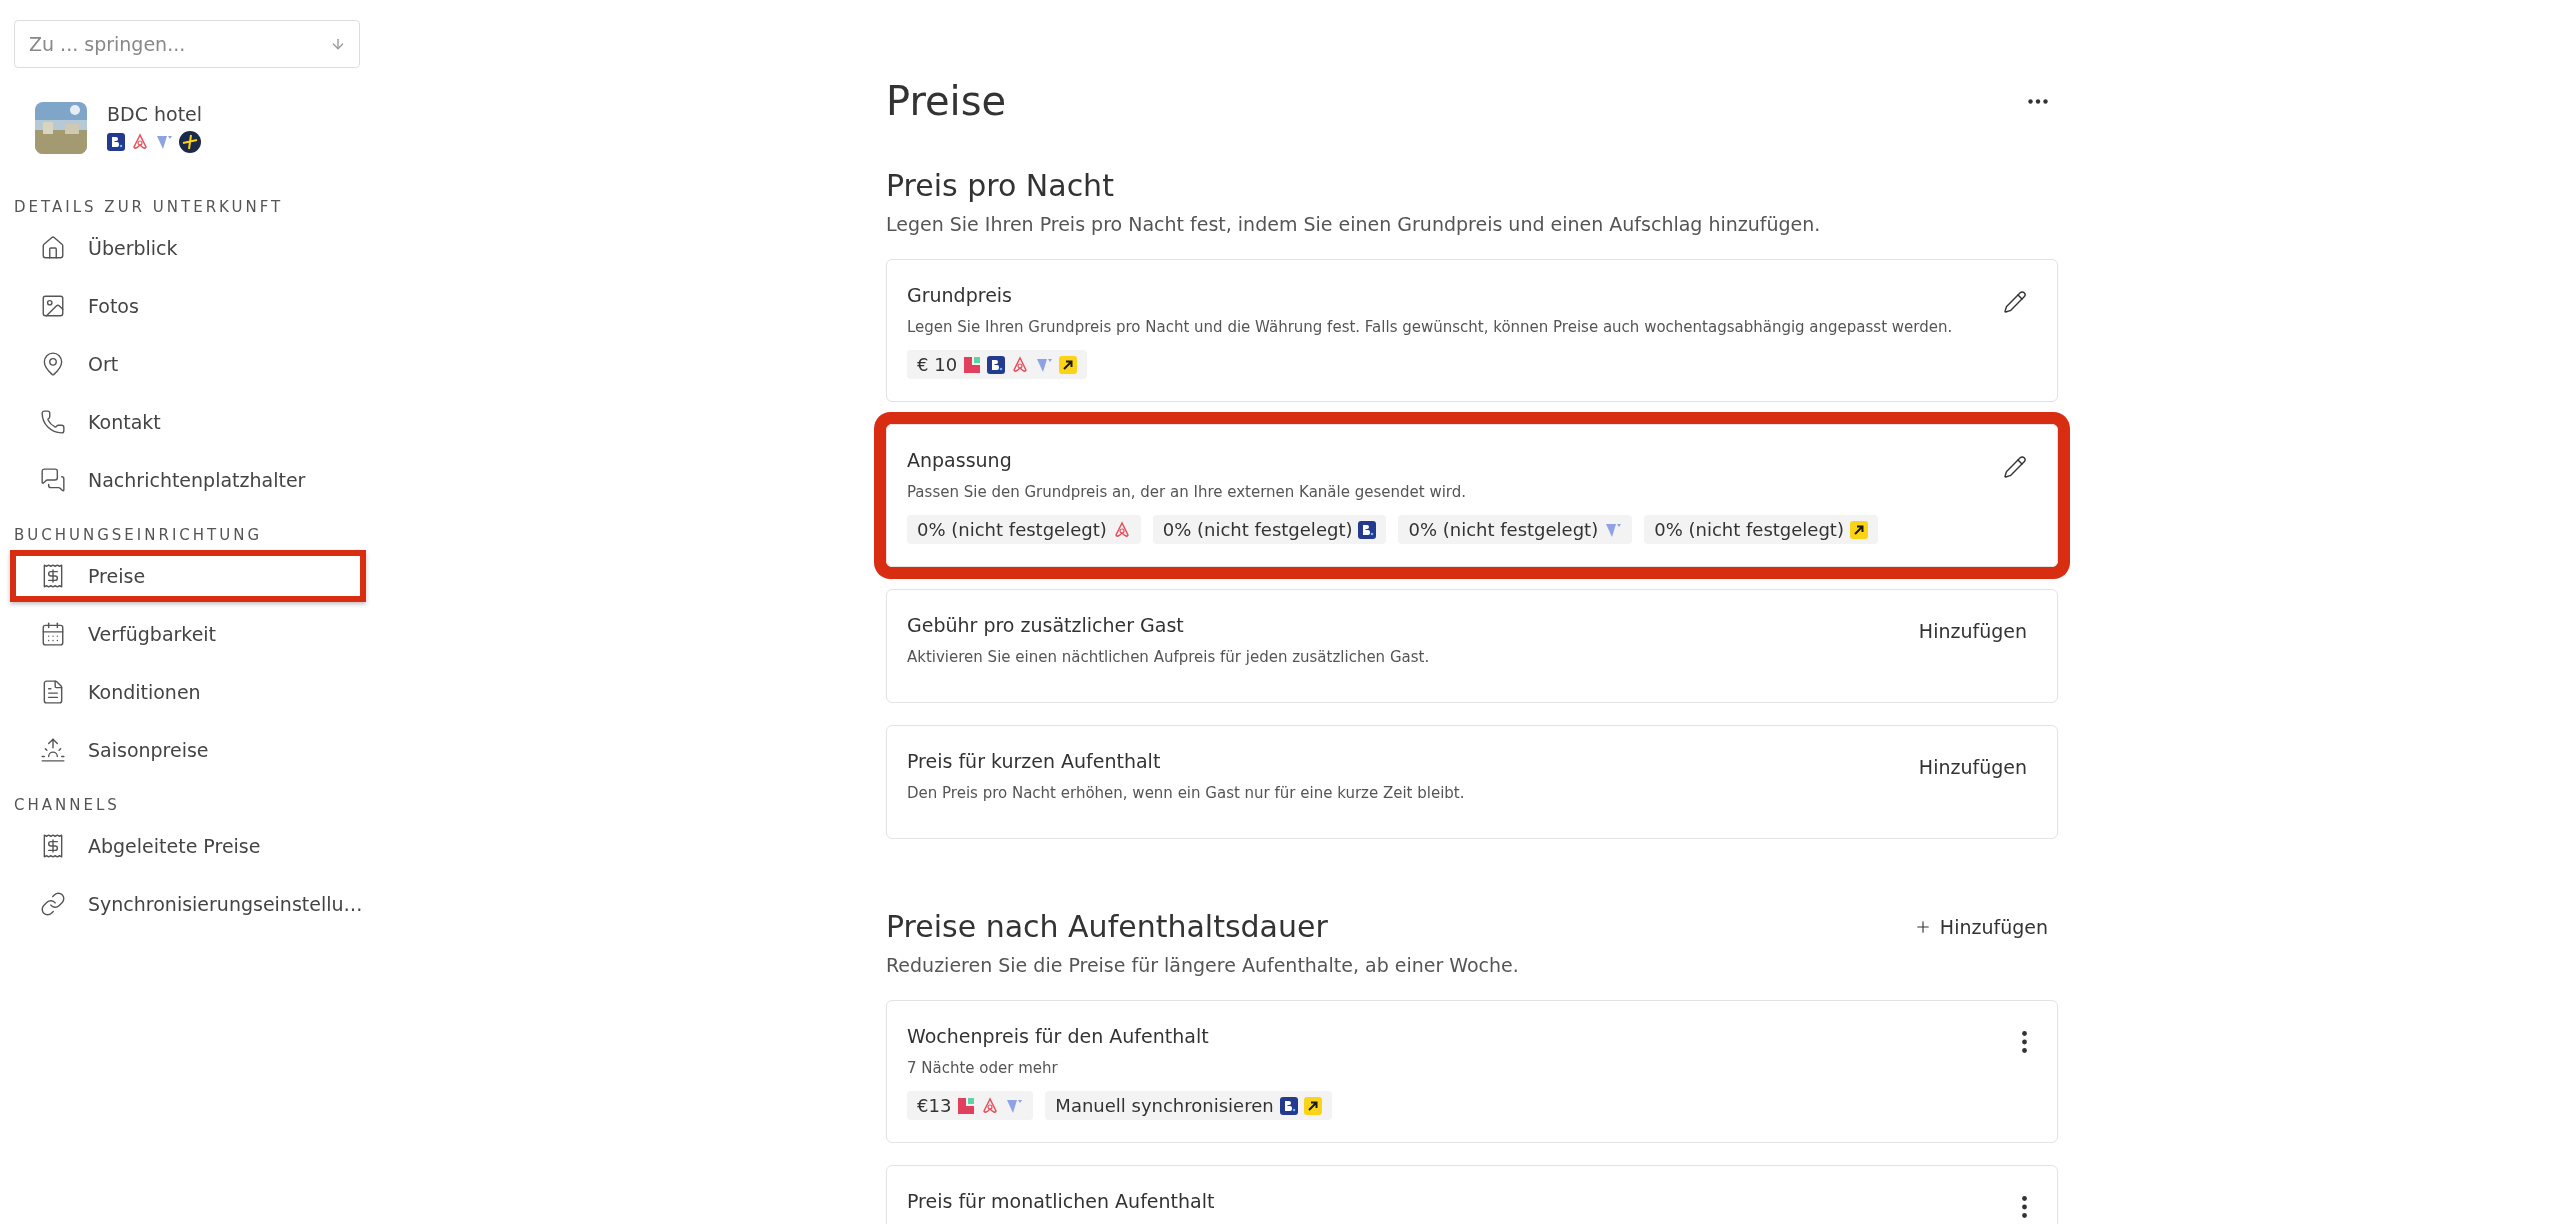 This screenshot has height=1224, width=2558. What do you see at coordinates (53, 306) in the screenshot?
I see `image-icon` at bounding box center [53, 306].